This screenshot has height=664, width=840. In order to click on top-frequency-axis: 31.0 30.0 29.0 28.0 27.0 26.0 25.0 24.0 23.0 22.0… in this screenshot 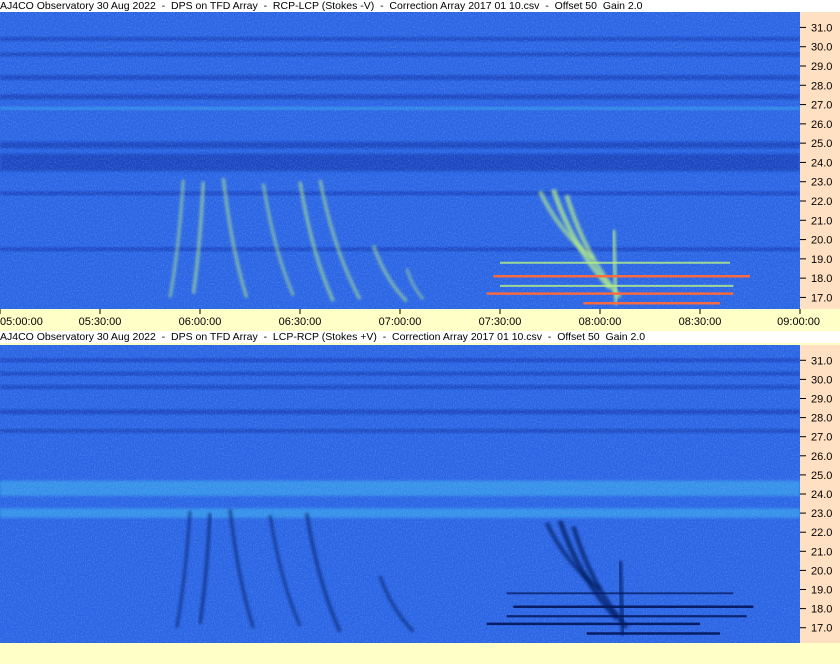, I will do `click(820, 160)`.